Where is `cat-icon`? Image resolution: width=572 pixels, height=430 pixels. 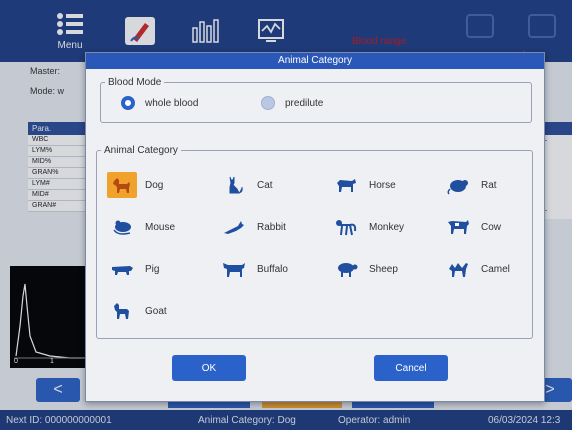 cat-icon is located at coordinates (234, 185).